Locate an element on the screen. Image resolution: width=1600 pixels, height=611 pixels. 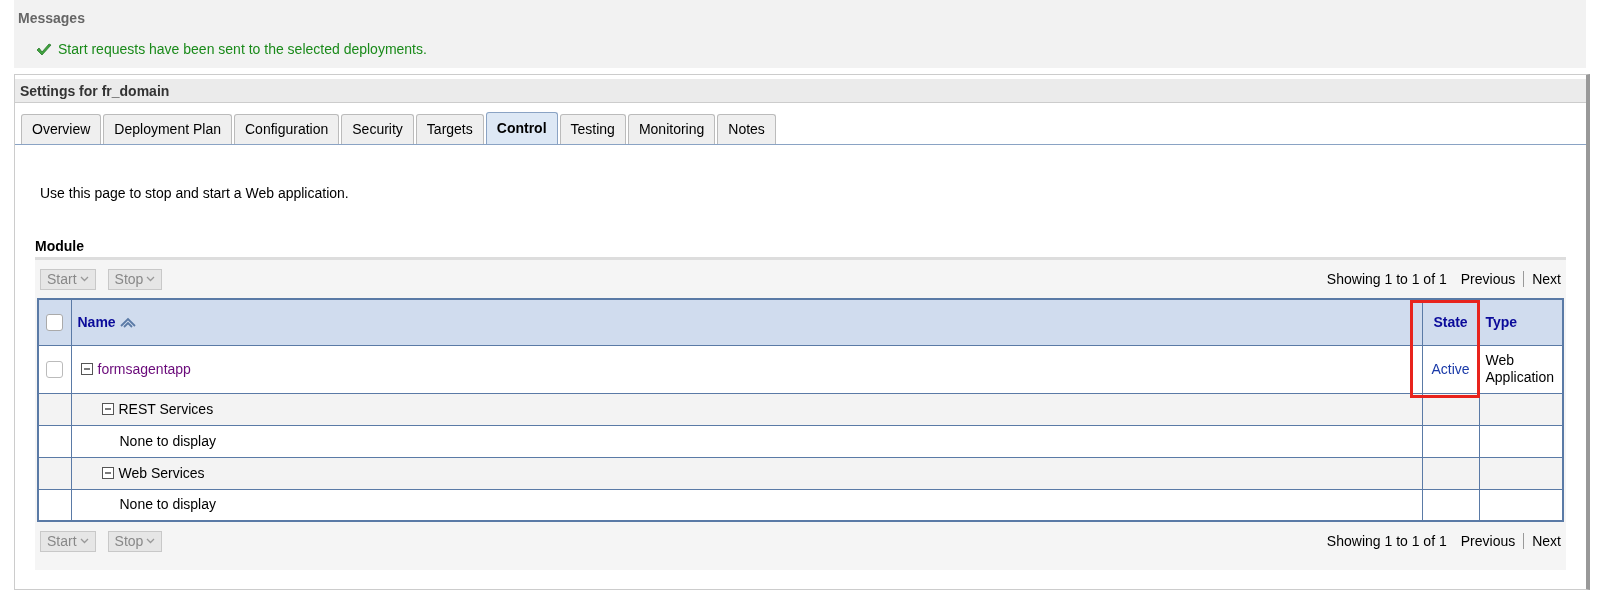
group-label: REST Services is located at coordinates (166, 409).